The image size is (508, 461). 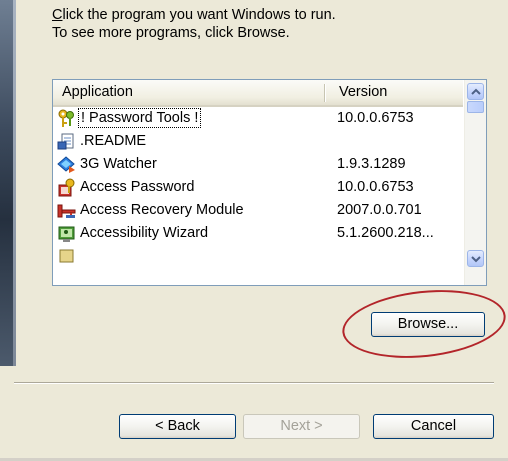 What do you see at coordinates (258, 141) in the screenshot?
I see `list-item: .README` at bounding box center [258, 141].